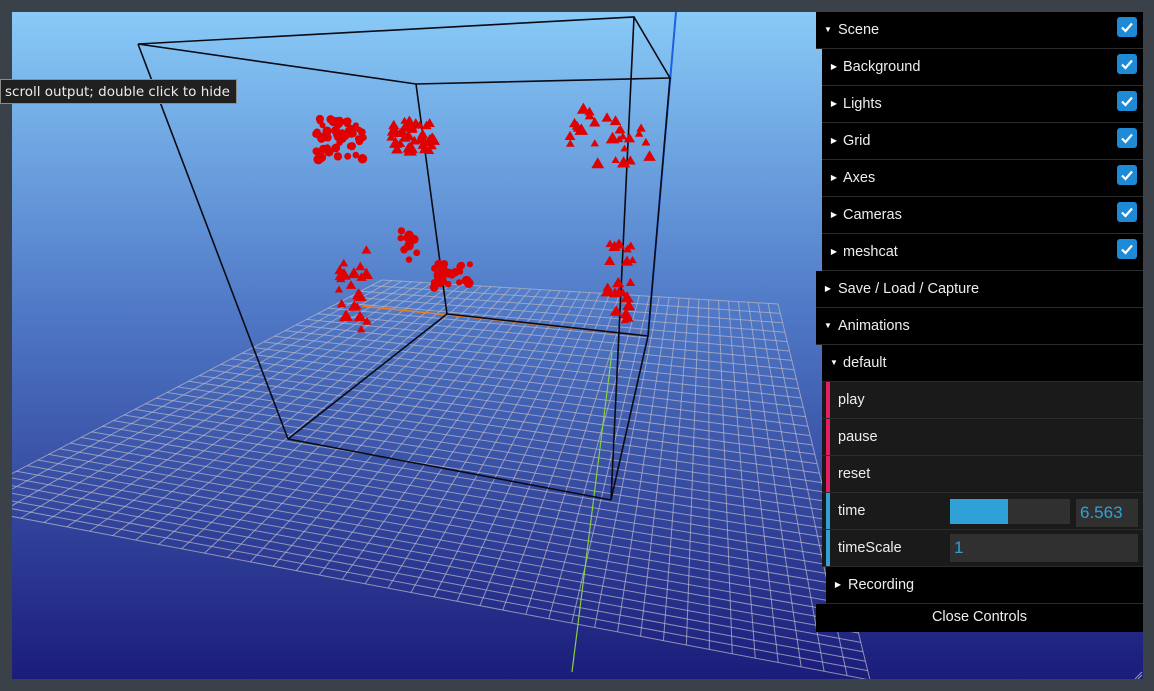 This screenshot has height=691, width=1154. Describe the element at coordinates (982, 400) in the screenshot. I see `play-button: play` at that location.